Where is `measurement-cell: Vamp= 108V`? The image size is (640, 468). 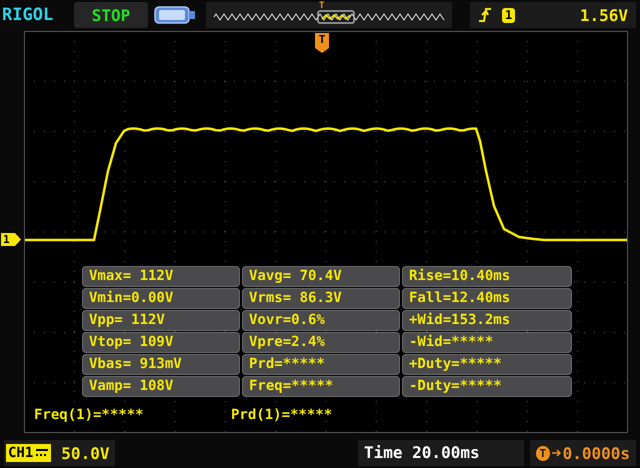 measurement-cell: Vamp= 108V is located at coordinates (161, 386).